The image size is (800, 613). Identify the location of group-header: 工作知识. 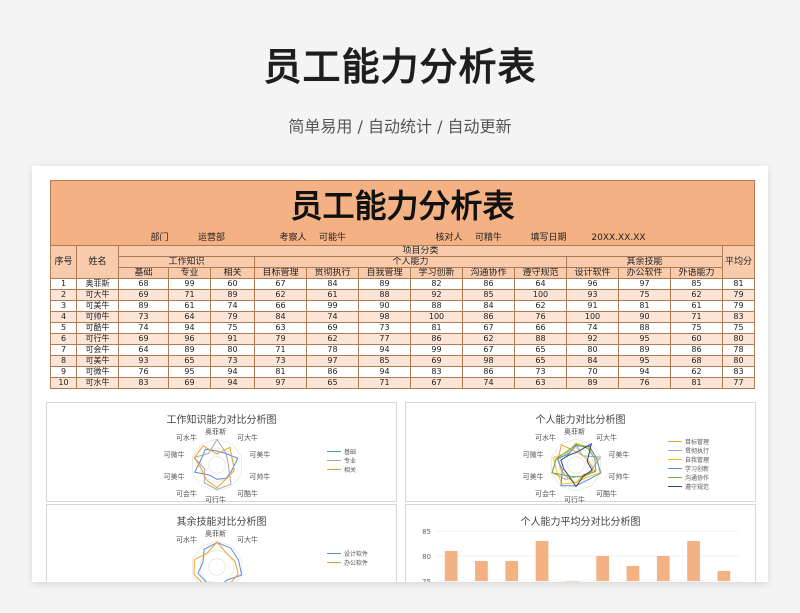
(186, 262).